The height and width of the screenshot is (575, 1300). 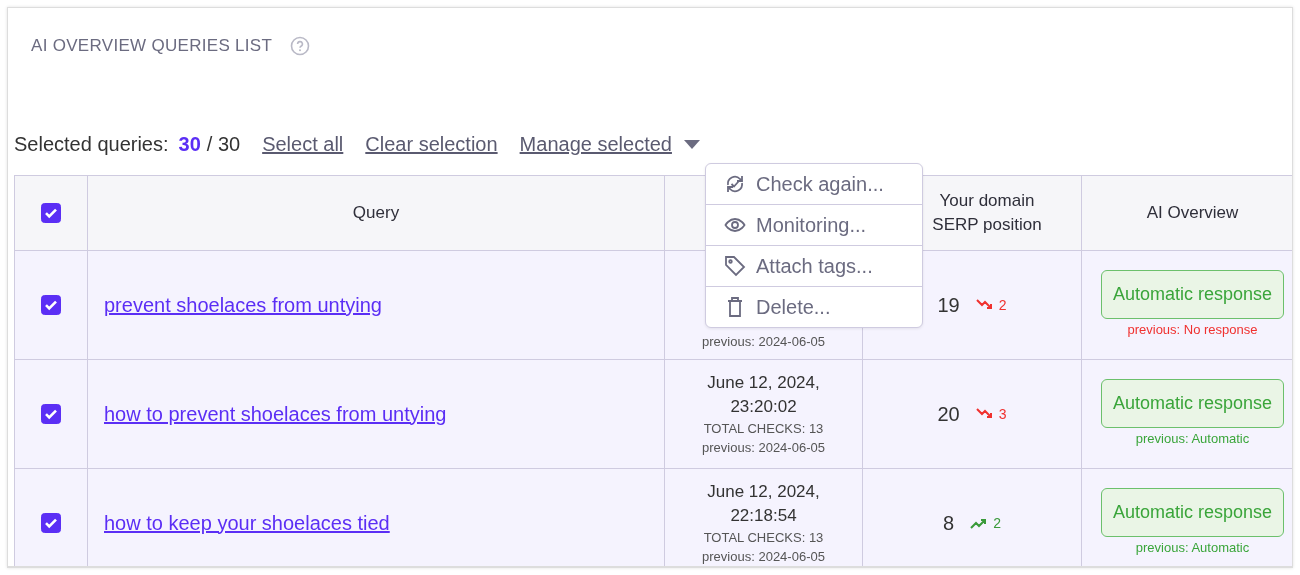 What do you see at coordinates (987, 225) in the screenshot?
I see `column-header: SERP position` at bounding box center [987, 225].